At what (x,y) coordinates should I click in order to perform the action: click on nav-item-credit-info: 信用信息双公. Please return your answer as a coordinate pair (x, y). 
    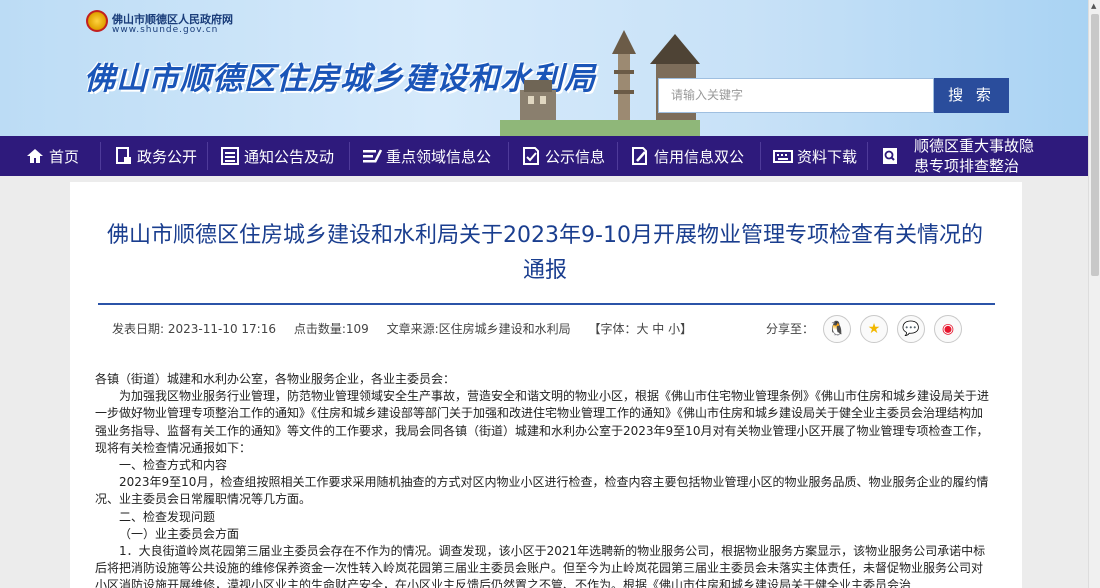
    Looking at the image, I should click on (689, 156).